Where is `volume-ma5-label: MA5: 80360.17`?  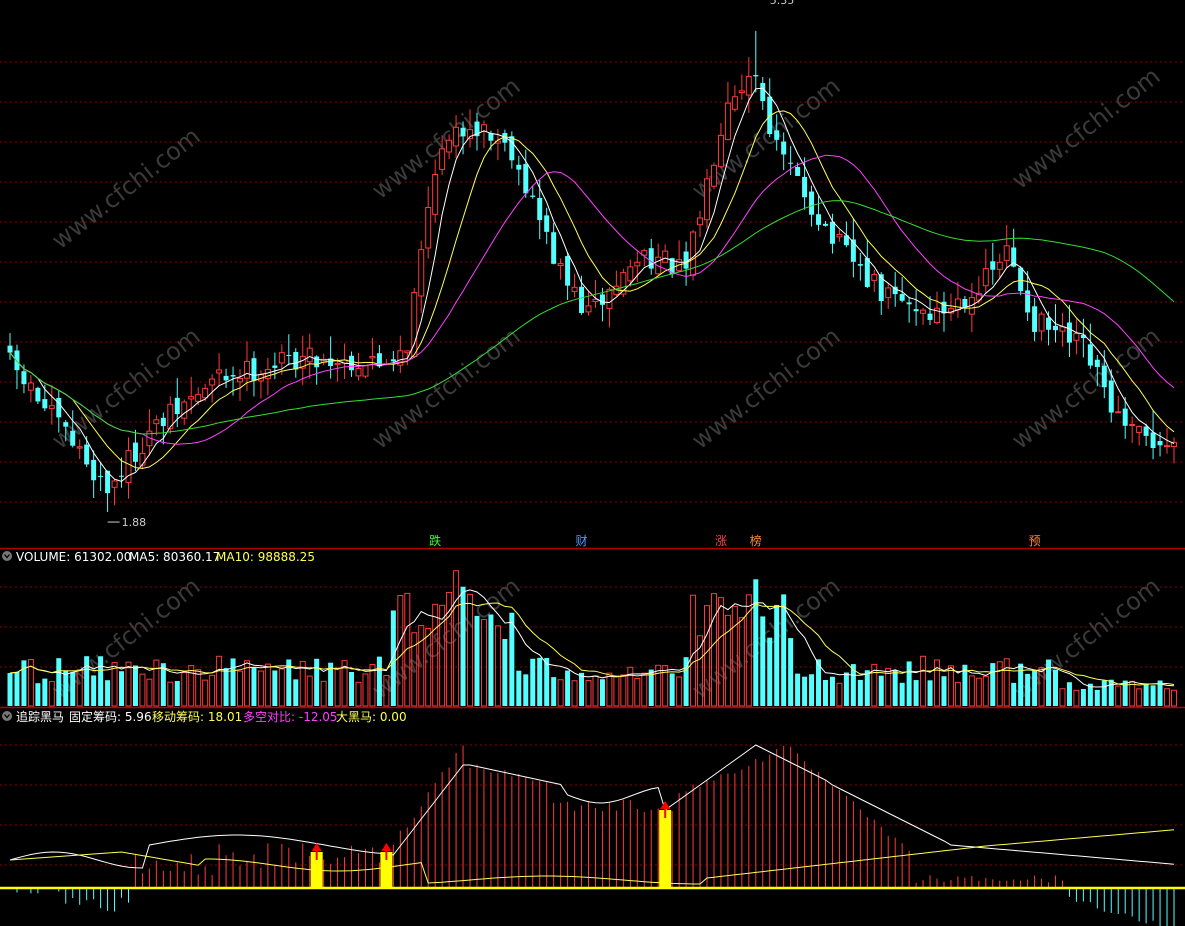
volume-ma5-label: MA5: 80360.17 is located at coordinates (174, 557).